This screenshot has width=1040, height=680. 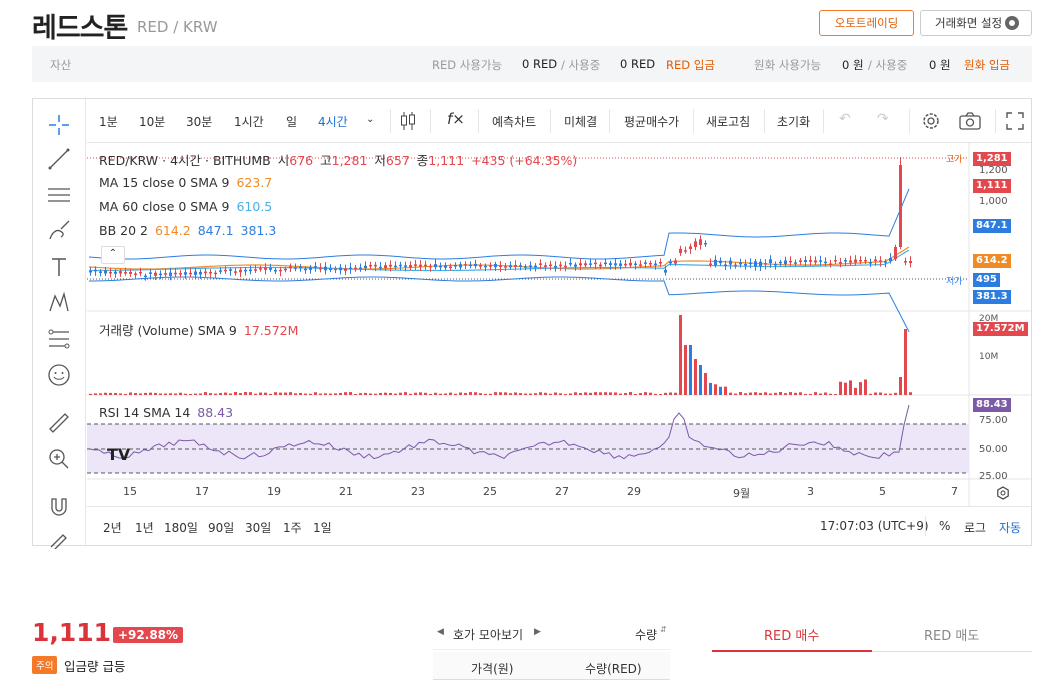 What do you see at coordinates (59, 423) in the screenshot?
I see `ruler-icon` at bounding box center [59, 423].